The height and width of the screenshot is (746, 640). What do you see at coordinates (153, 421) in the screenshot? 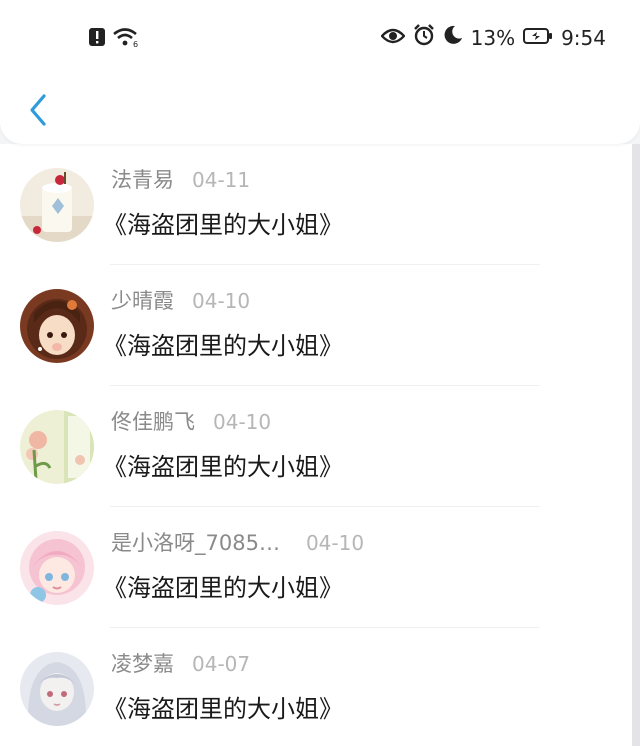
I see `username: 佟佳鹏飞` at bounding box center [153, 421].